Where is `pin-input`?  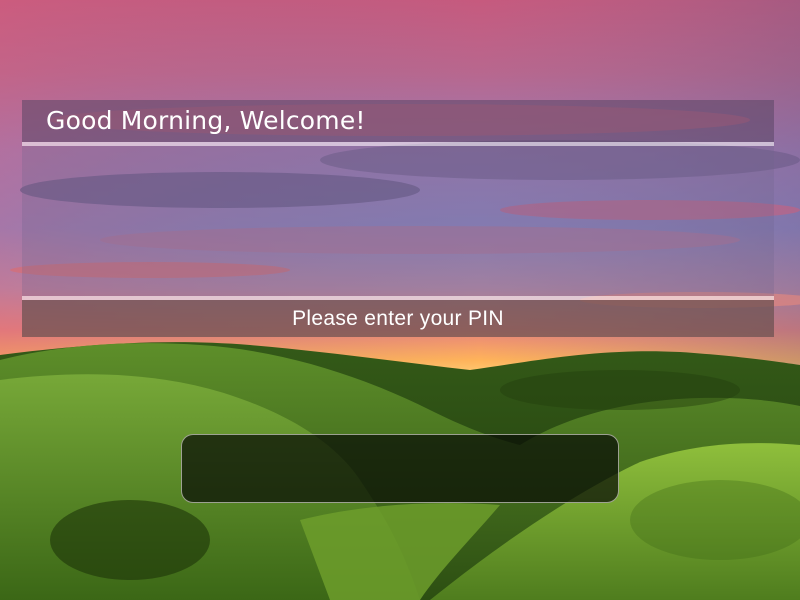 pin-input is located at coordinates (400, 468).